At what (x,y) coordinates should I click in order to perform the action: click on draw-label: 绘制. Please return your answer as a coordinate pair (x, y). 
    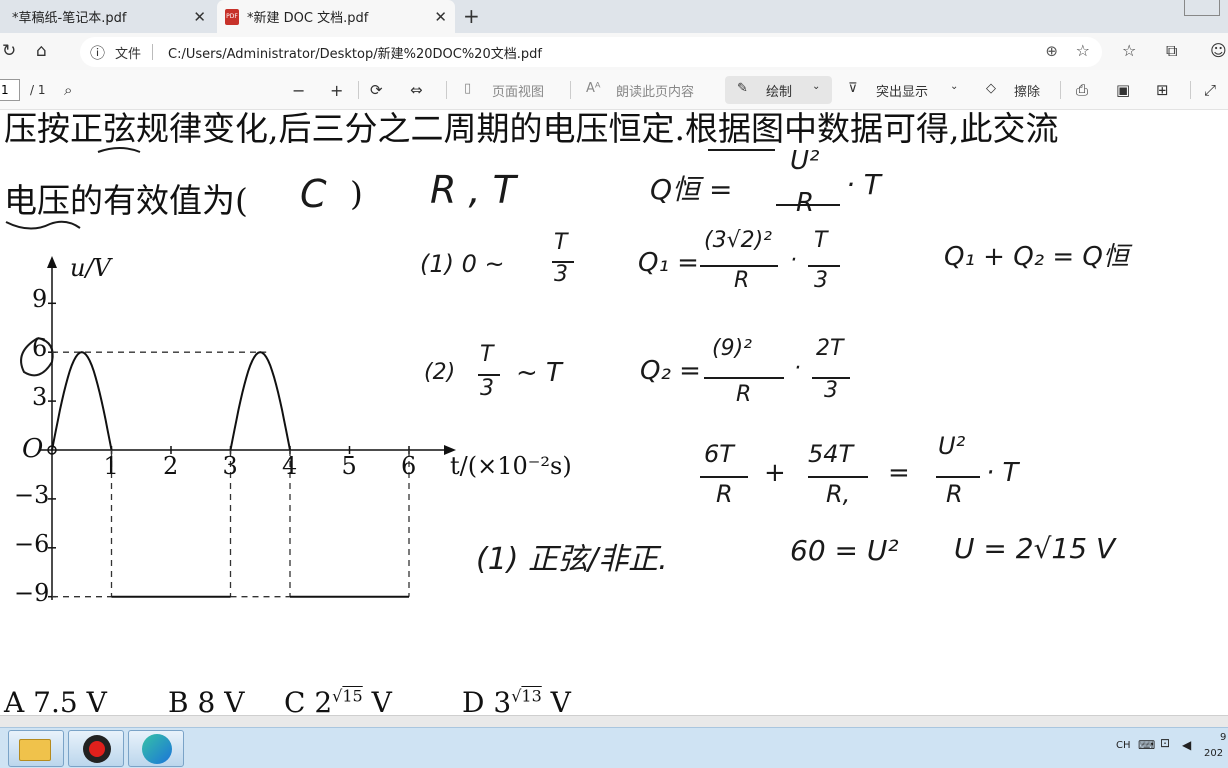
    Looking at the image, I should click on (779, 92).